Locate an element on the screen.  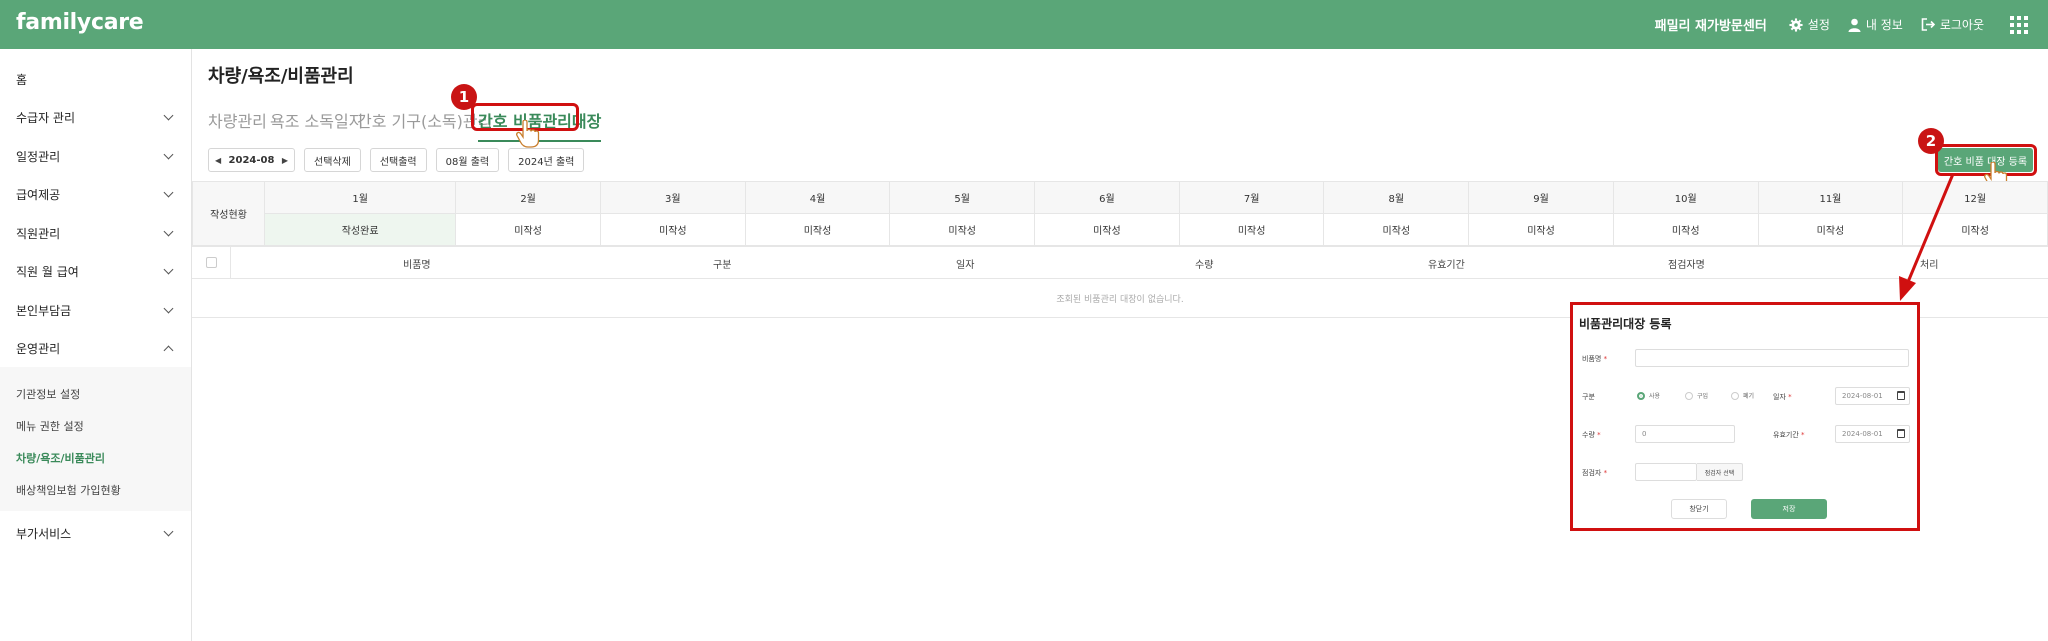
step-badge-2: 2 is located at coordinates (1931, 141).